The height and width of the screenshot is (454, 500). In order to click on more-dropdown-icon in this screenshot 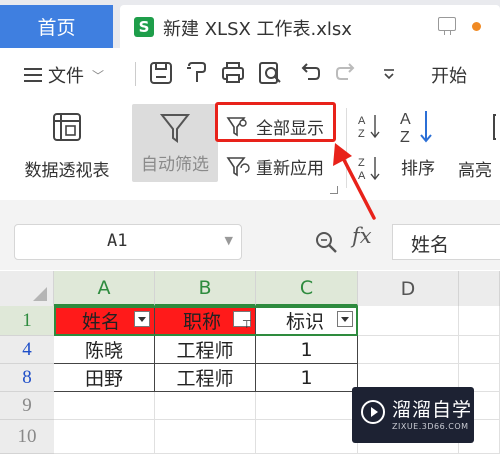, I will do `click(389, 73)`.